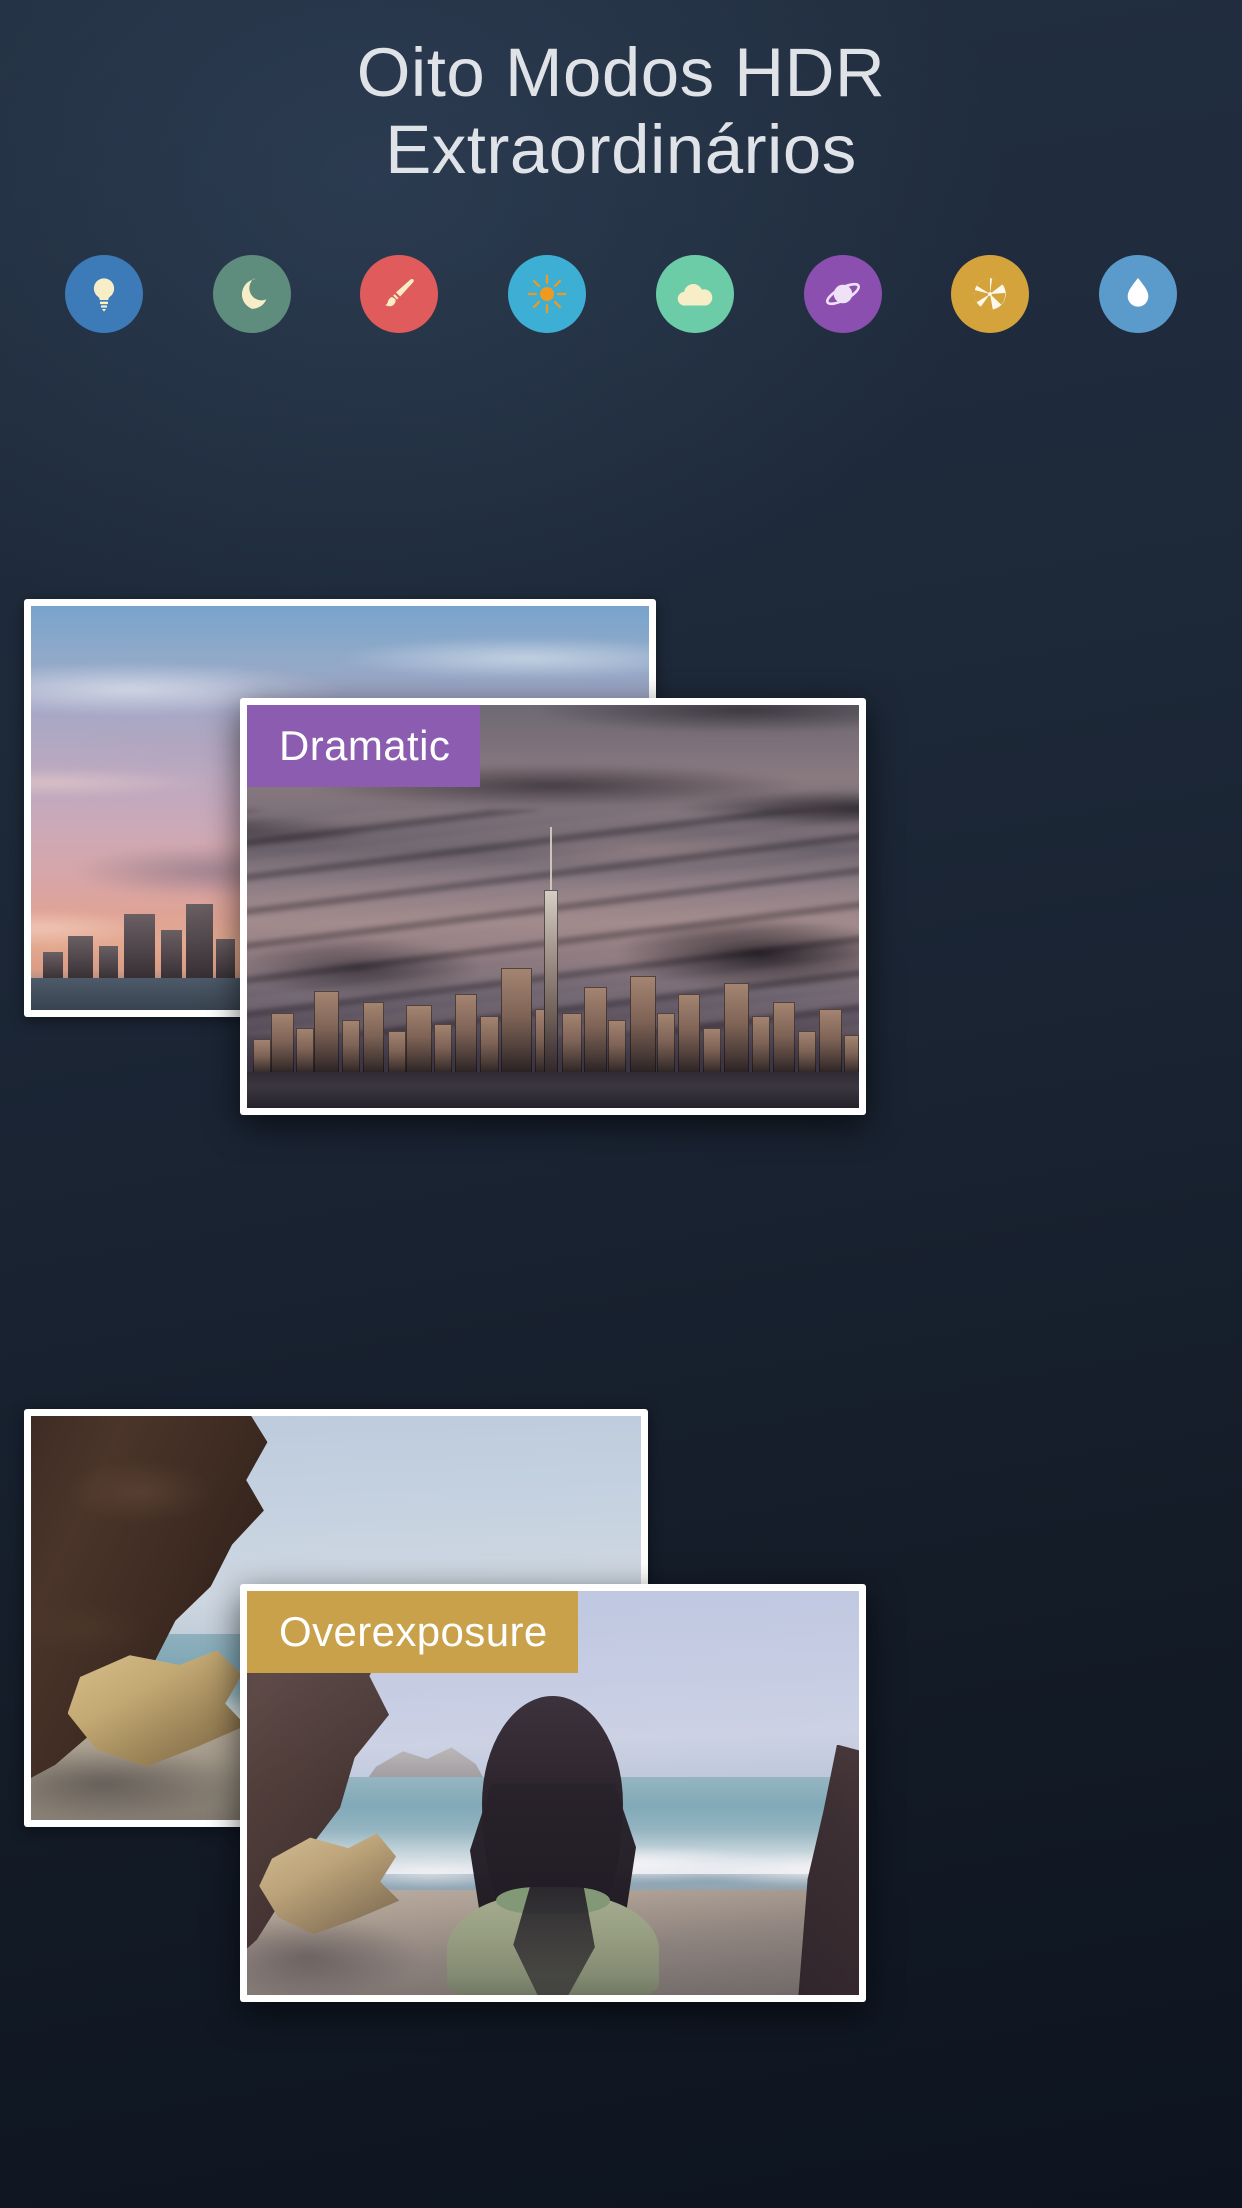  I want to click on page-title-line-1: Oito Modos HDR, so click(621, 72).